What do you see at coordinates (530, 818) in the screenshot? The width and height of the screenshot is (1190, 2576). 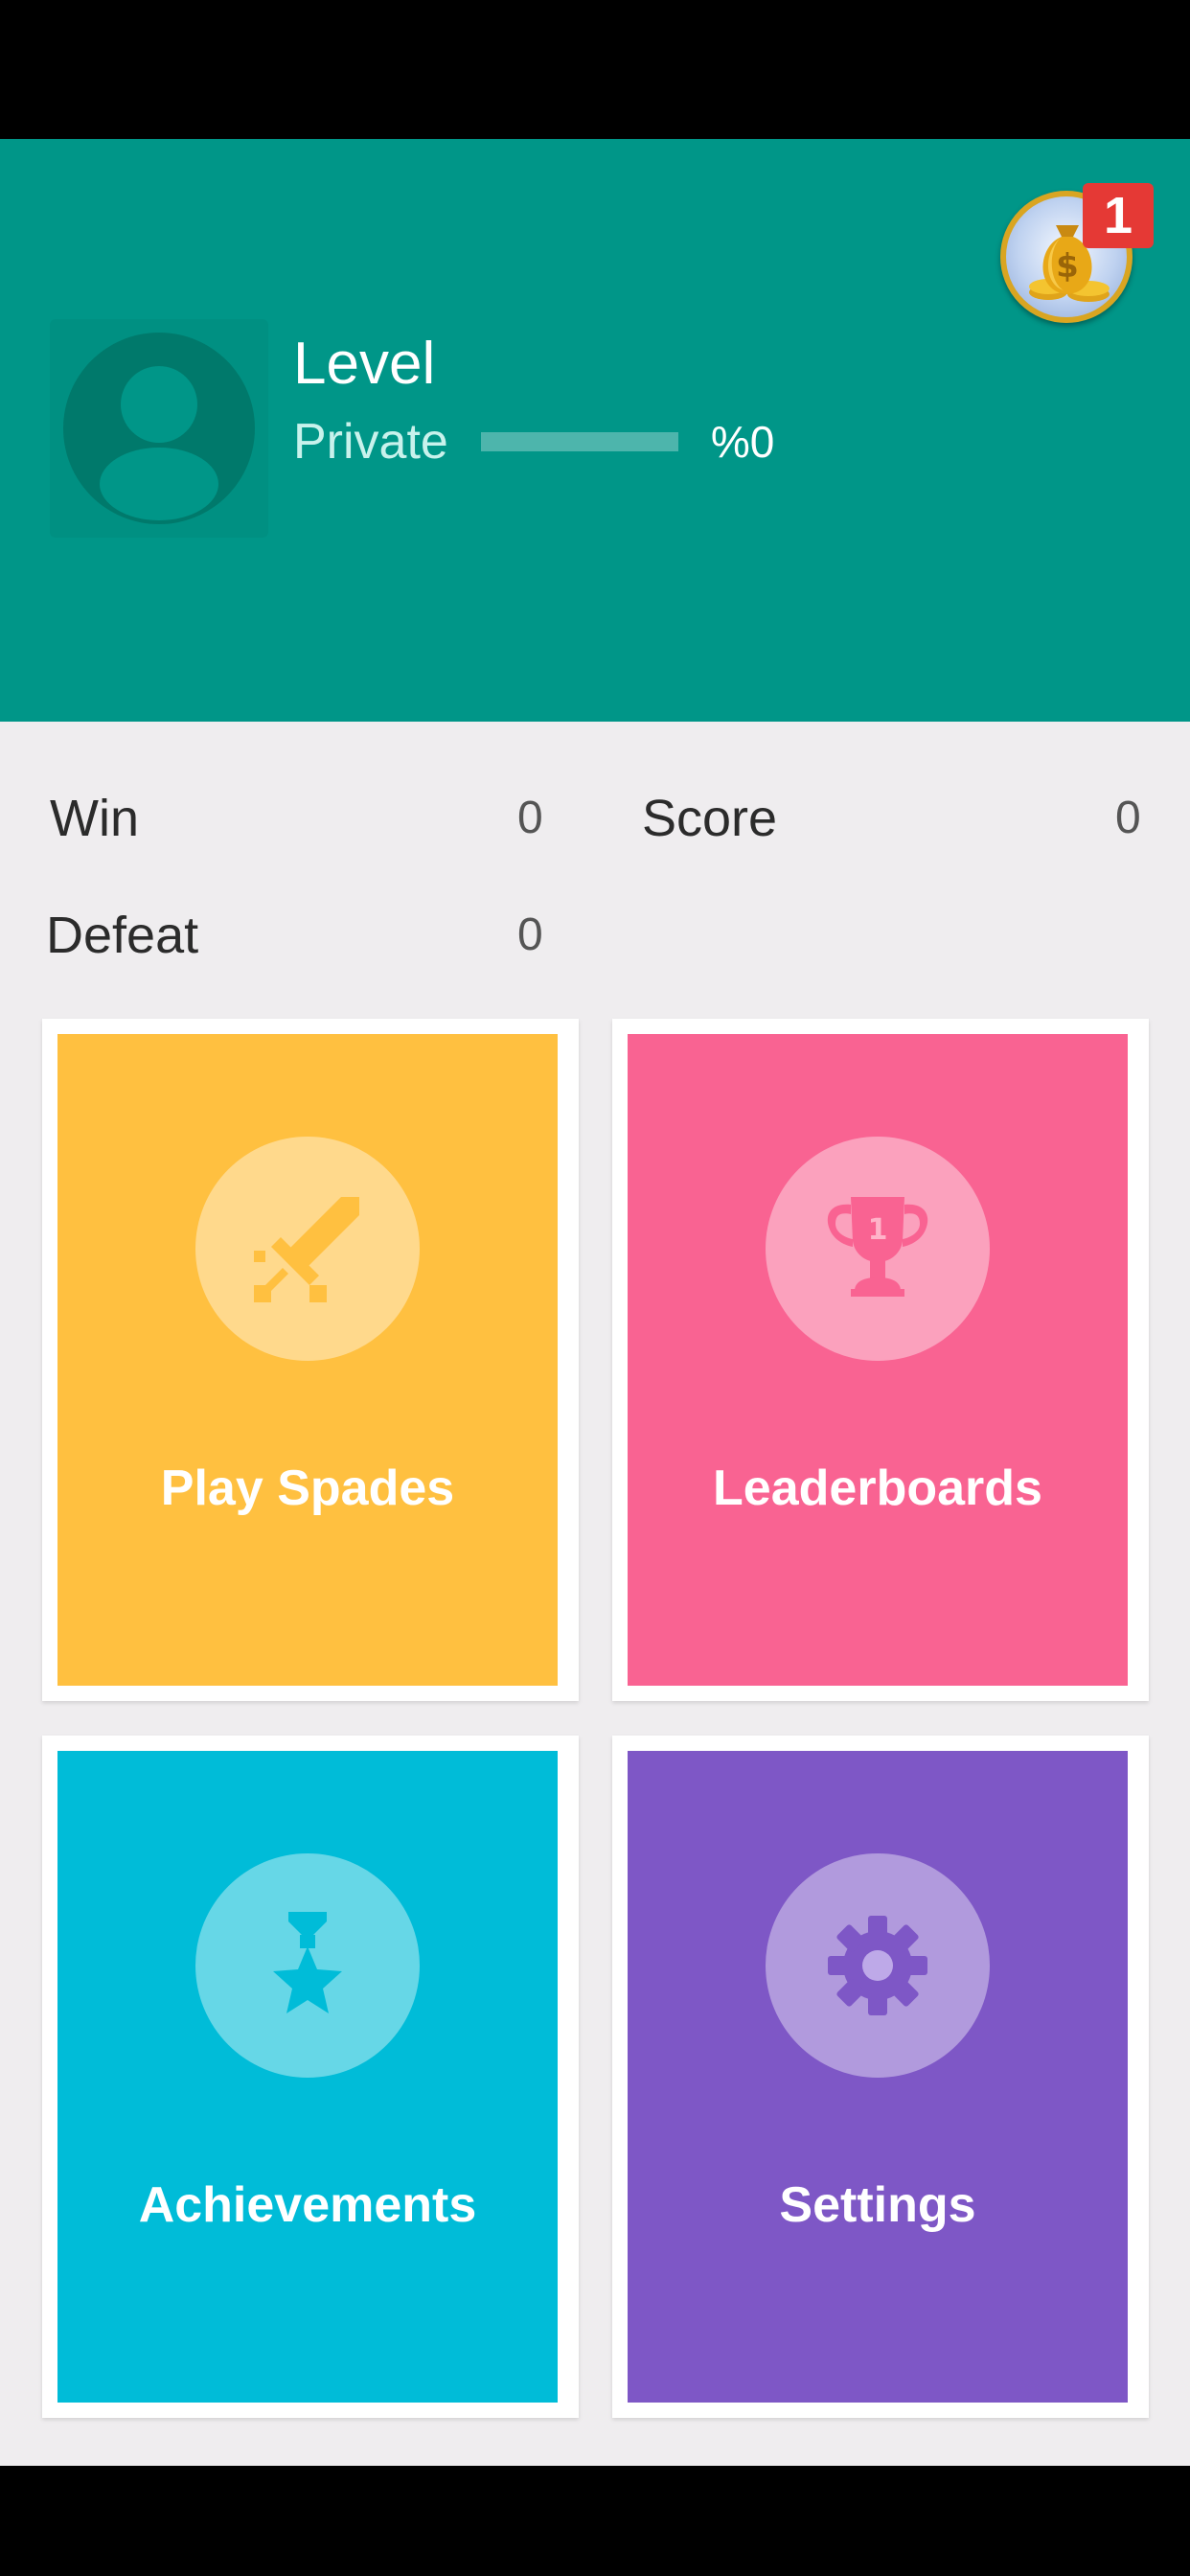 I see `win-value: 0` at bounding box center [530, 818].